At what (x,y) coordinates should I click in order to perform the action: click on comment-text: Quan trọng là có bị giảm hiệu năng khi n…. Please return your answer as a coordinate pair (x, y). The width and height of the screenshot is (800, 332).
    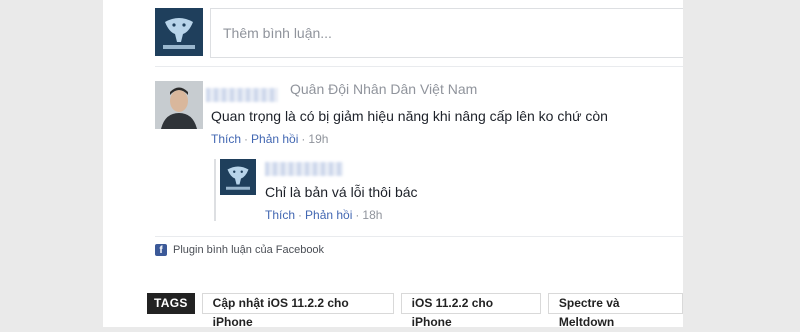
    Looking at the image, I should click on (409, 116).